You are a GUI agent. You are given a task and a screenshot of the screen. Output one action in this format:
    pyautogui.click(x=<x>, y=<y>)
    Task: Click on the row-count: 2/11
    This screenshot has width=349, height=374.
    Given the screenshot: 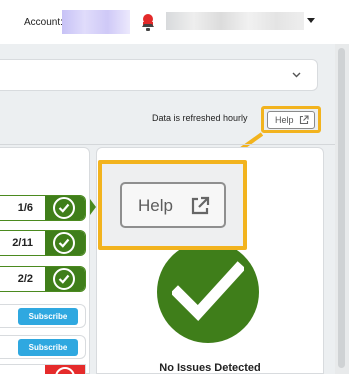 What is the action you would take?
    pyautogui.click(x=22, y=243)
    